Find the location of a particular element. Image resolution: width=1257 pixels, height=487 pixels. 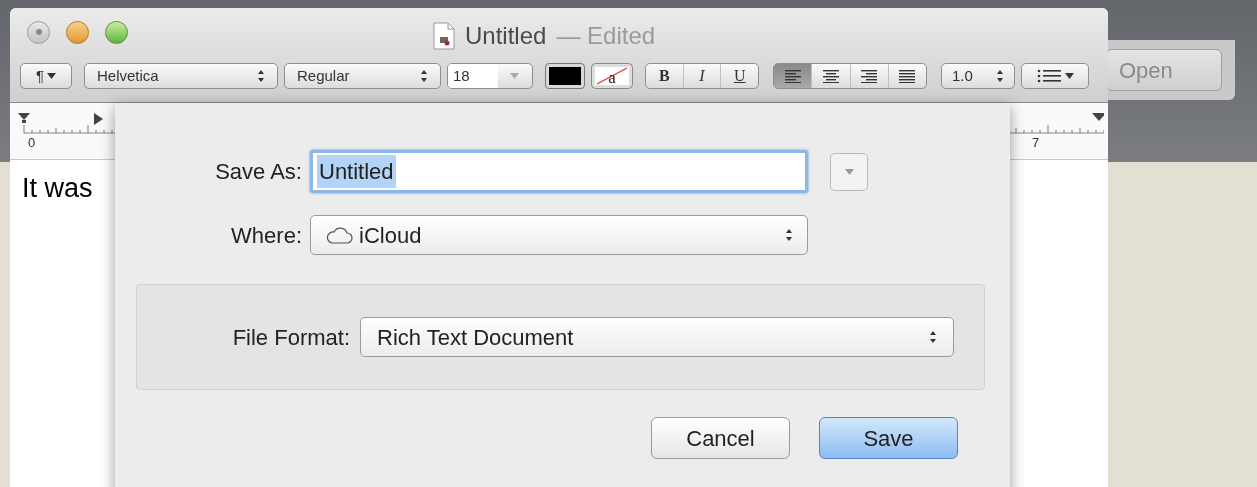

ruler-label: 7 is located at coordinates (1036, 143).